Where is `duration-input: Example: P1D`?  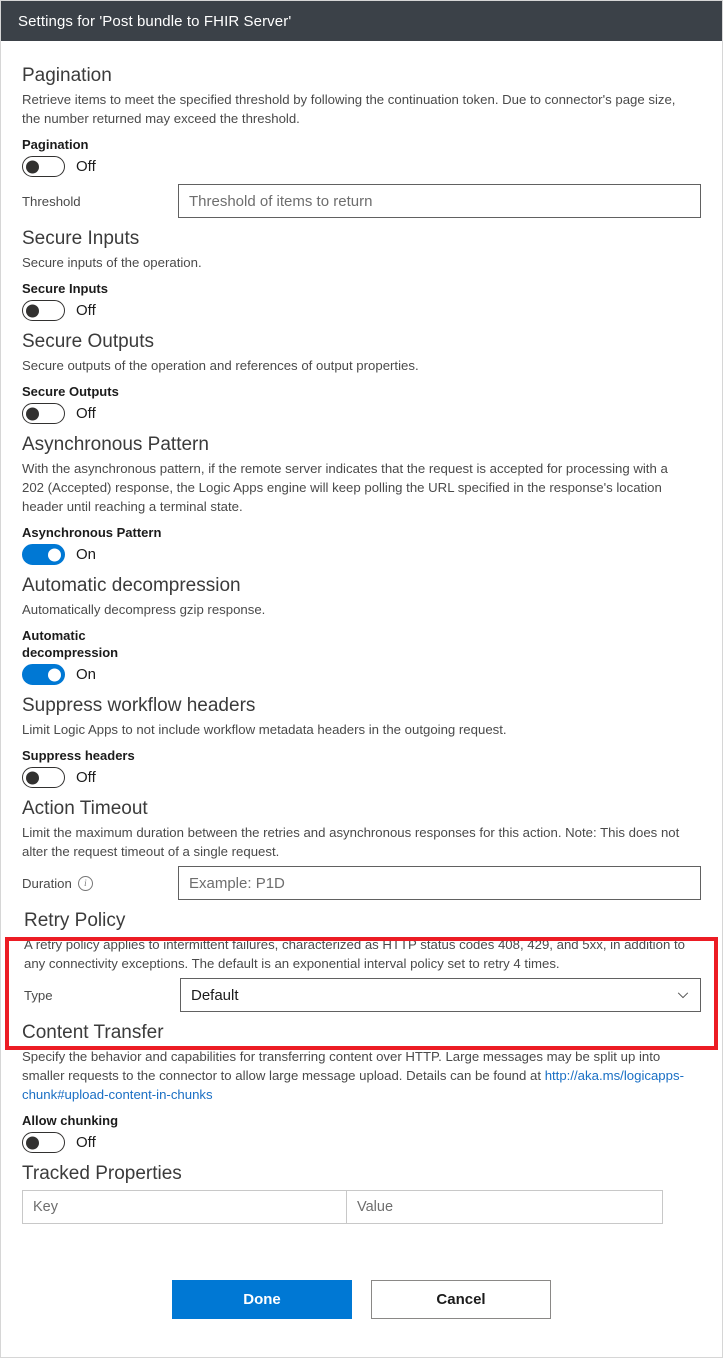
duration-input: Example: P1D is located at coordinates (439, 883).